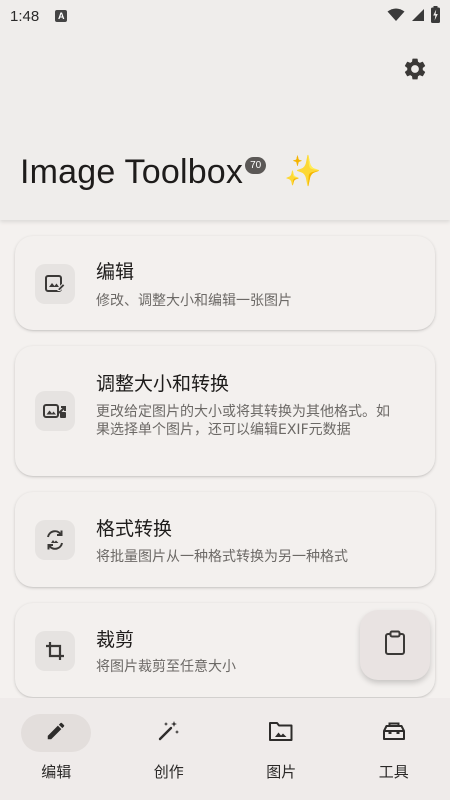 The image size is (450, 800). What do you see at coordinates (418, 16) in the screenshot?
I see `cellular-signal-icon` at bounding box center [418, 16].